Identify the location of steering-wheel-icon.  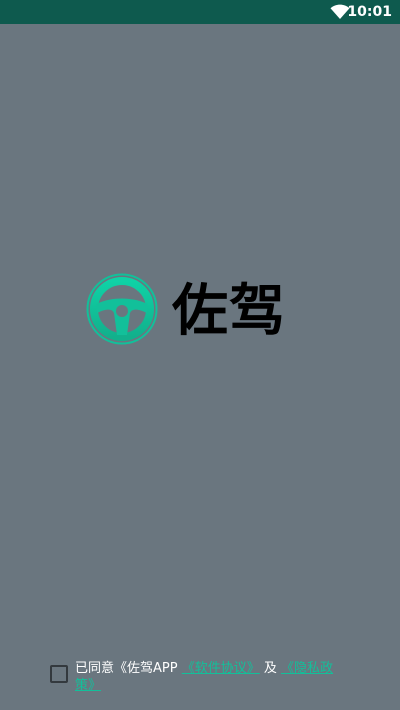
(122, 309).